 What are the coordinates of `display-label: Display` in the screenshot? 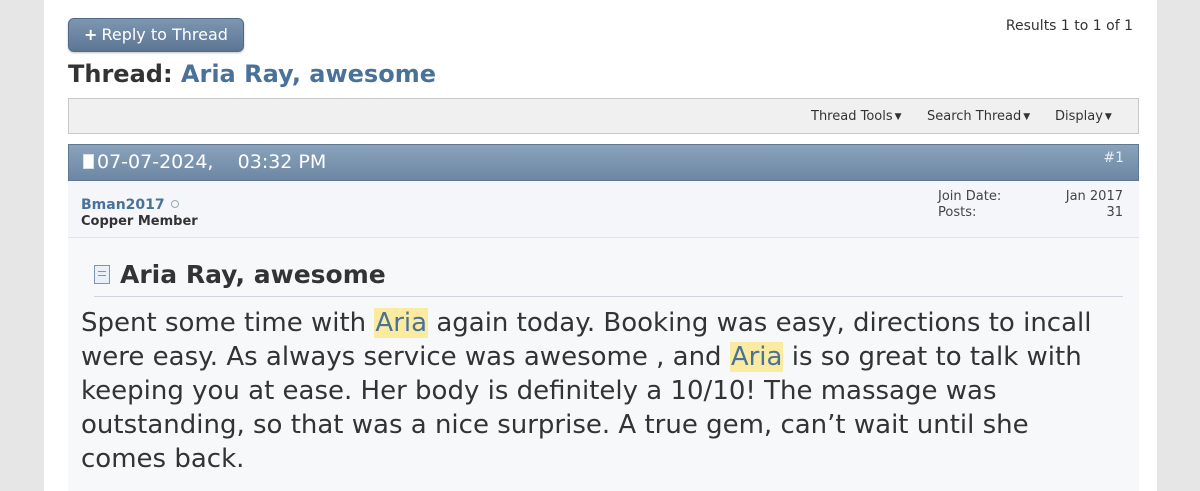 It's located at (1079, 116).